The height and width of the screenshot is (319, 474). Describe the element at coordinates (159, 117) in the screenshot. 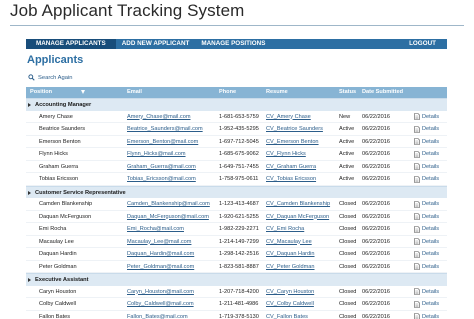

I see `email-link: Amery_Chase@mail.com` at that location.